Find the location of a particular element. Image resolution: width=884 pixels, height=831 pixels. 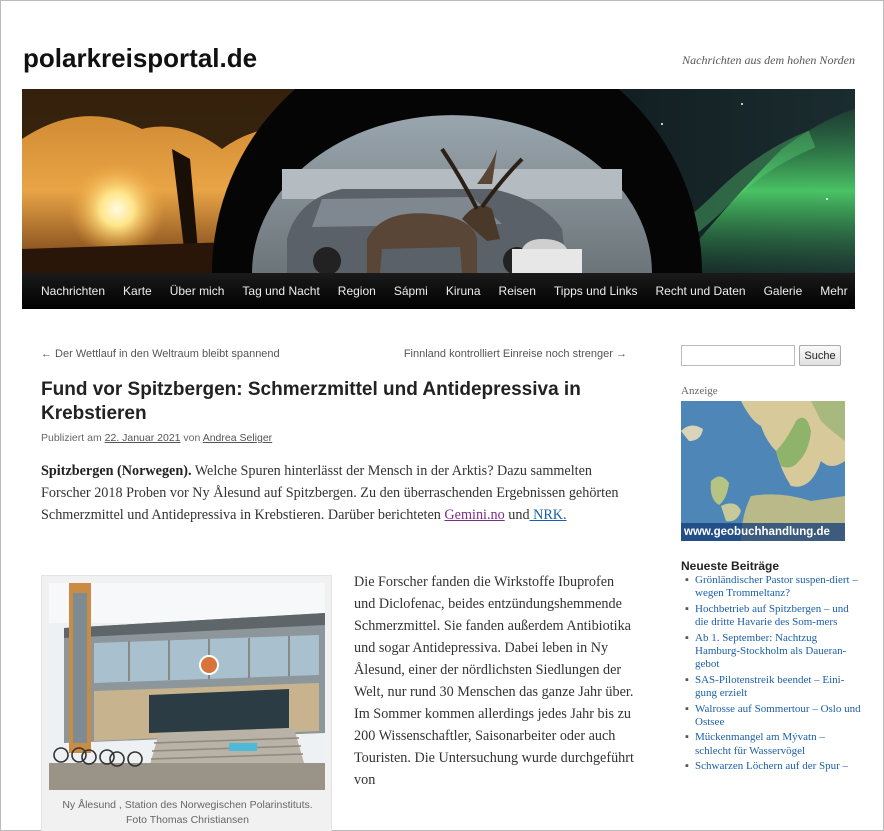

nav-item-tipps-und-links: Tipps und Links is located at coordinates (596, 291).